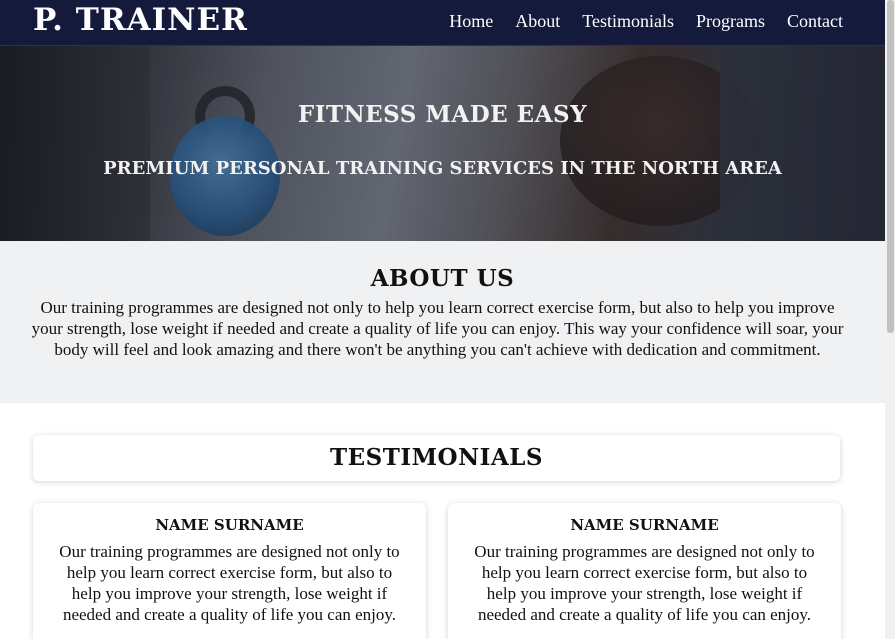 The height and width of the screenshot is (639, 895). I want to click on testimonials-header-card: TESTIMONIALS, so click(436, 458).